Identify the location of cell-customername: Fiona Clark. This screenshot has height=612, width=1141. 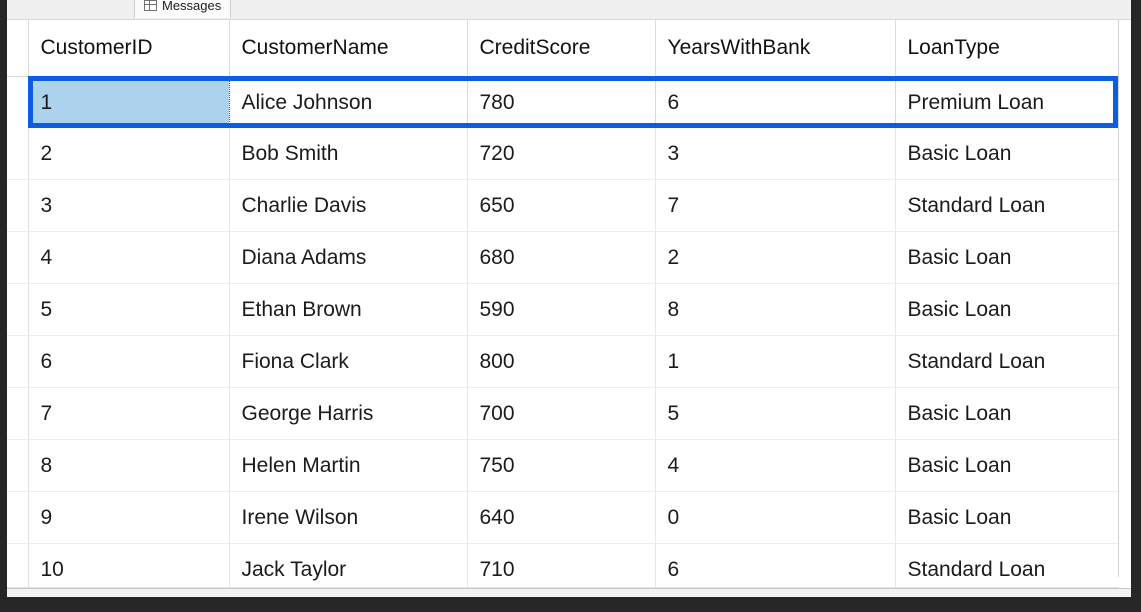
(348, 361).